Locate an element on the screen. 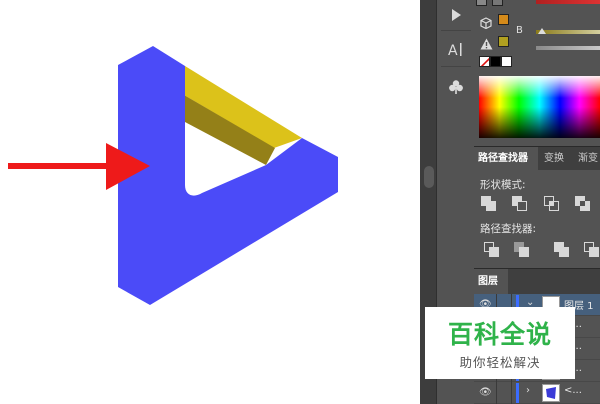  layer-color-bar is located at coordinates (517, 393).